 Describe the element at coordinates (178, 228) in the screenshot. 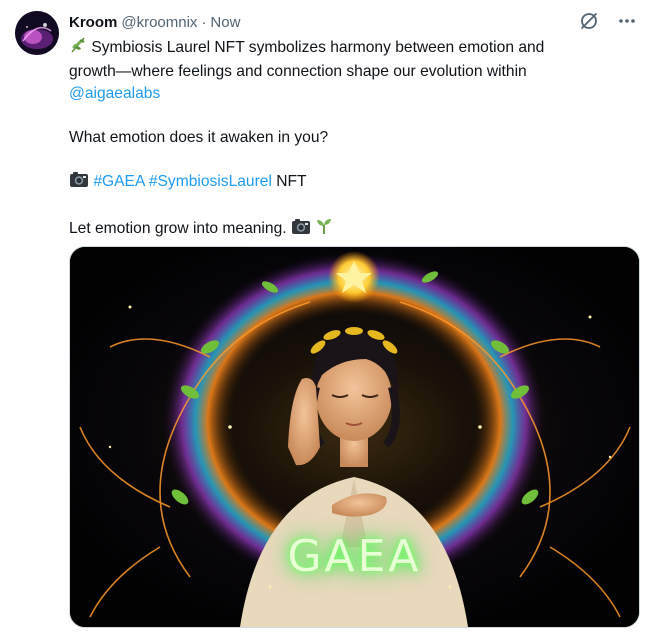

I see `closing-text: Let emotion grow into meaning.` at that location.